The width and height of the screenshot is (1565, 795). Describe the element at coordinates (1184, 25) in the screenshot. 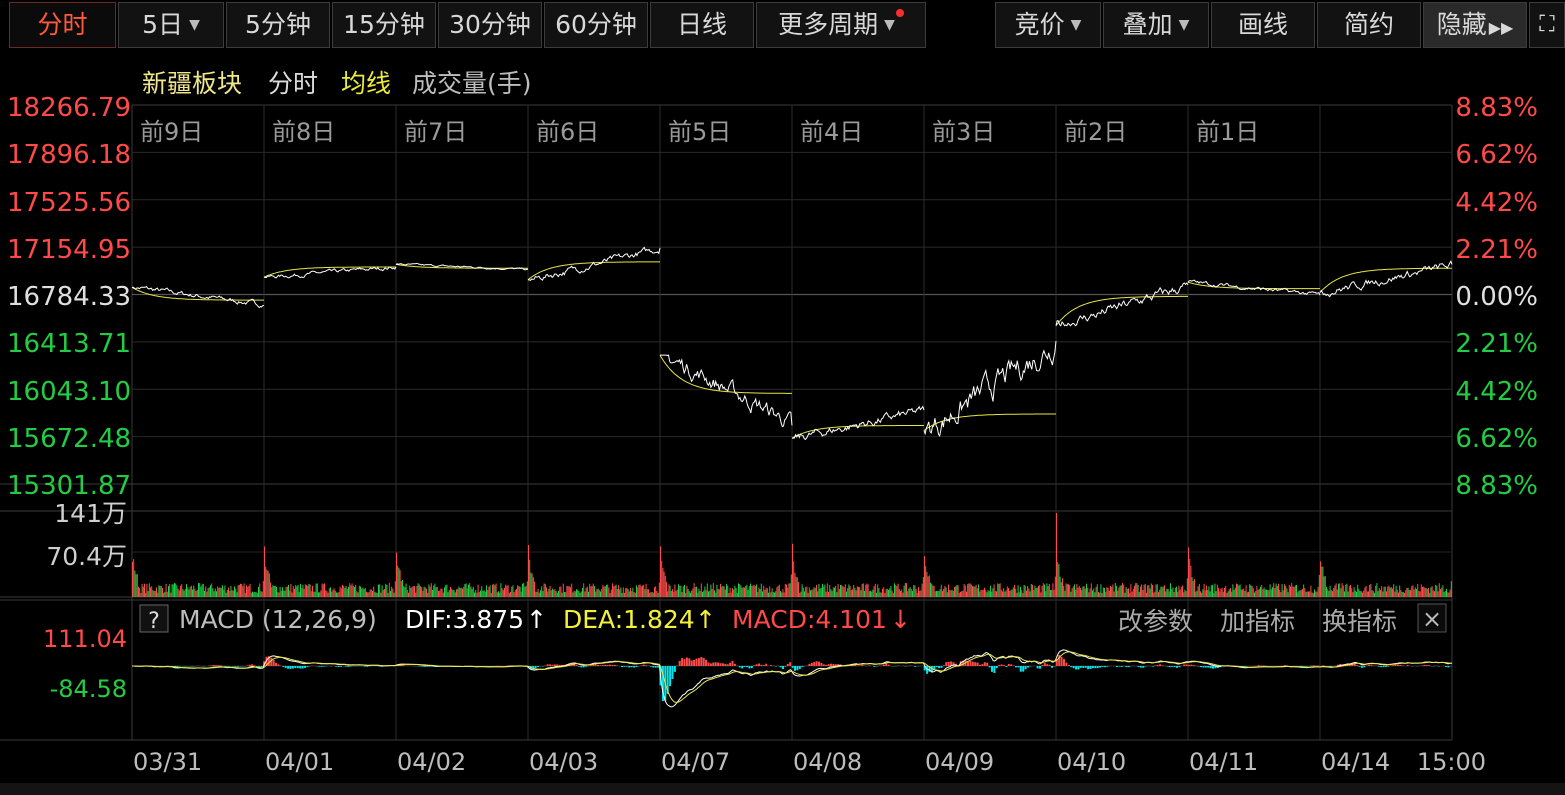

I see `chevron-down-icon: ▼` at that location.